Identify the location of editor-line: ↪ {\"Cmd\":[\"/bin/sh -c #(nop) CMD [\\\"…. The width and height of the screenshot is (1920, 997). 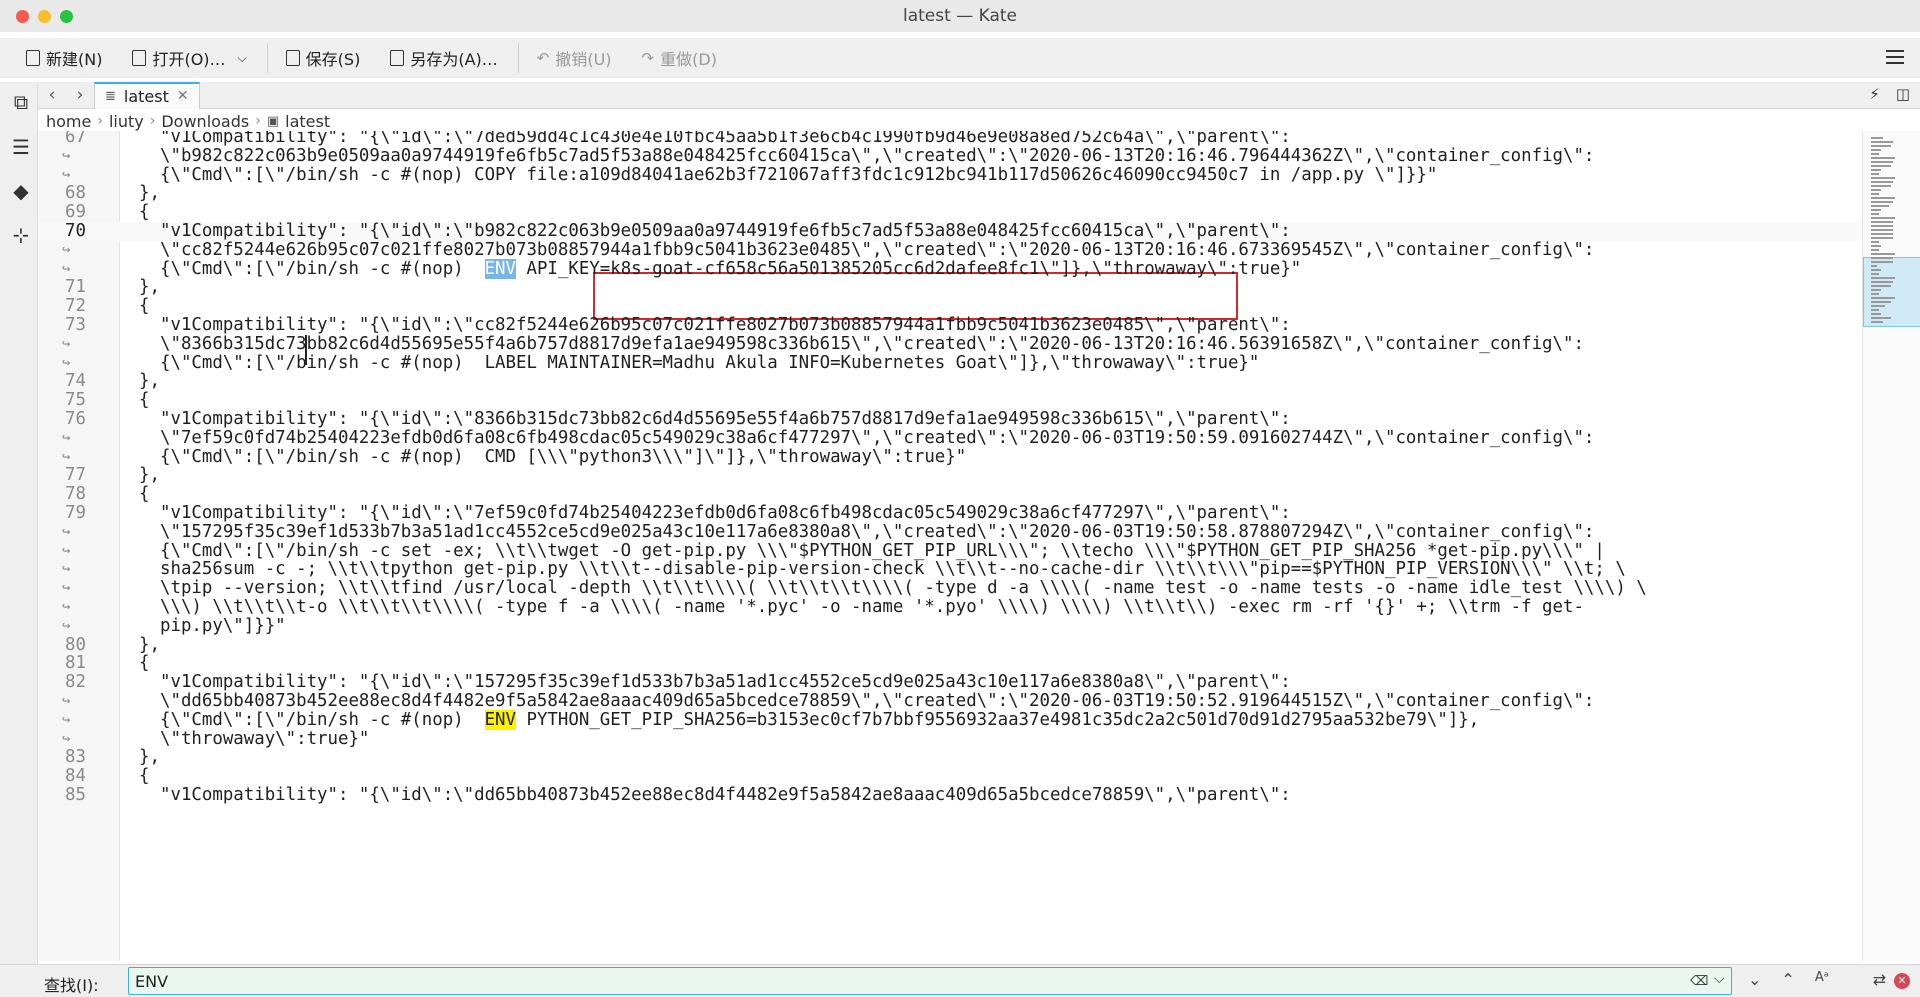
(949, 457).